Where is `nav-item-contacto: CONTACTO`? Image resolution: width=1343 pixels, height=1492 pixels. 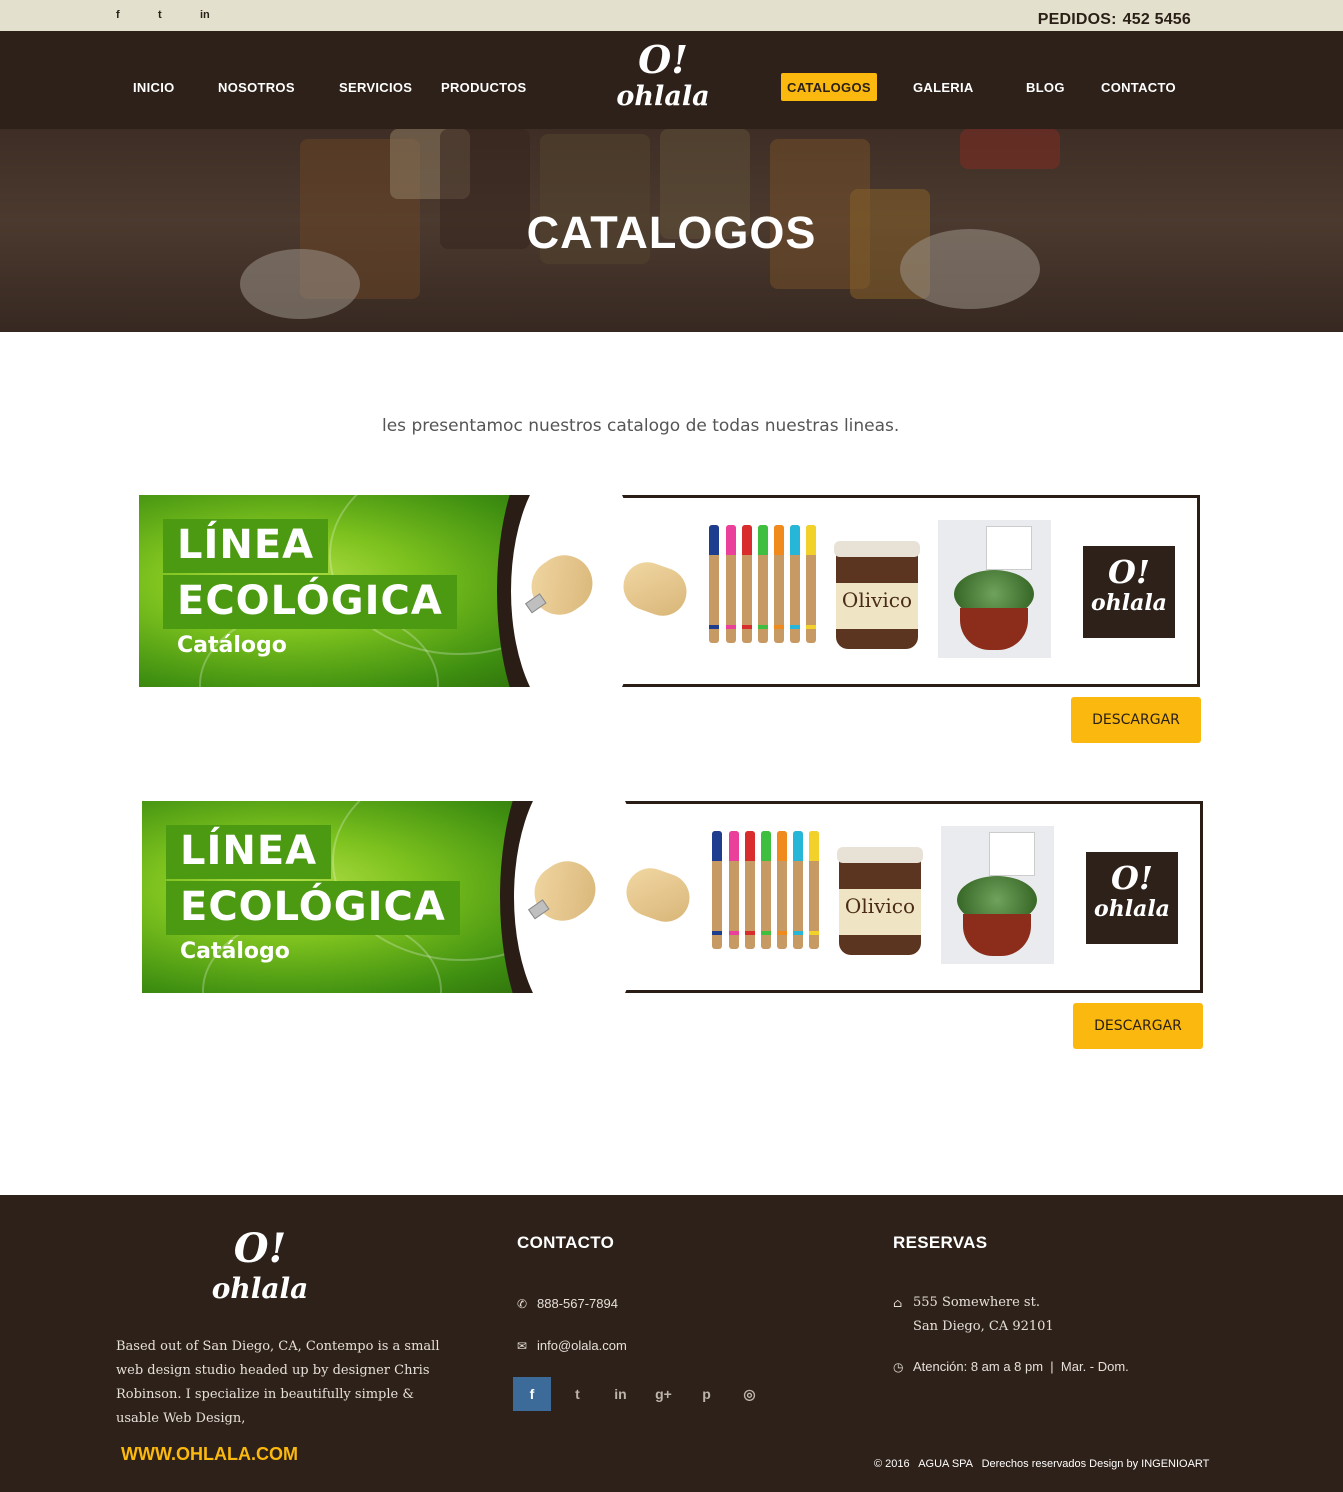
nav-item-contacto: CONTACTO is located at coordinates (1138, 87).